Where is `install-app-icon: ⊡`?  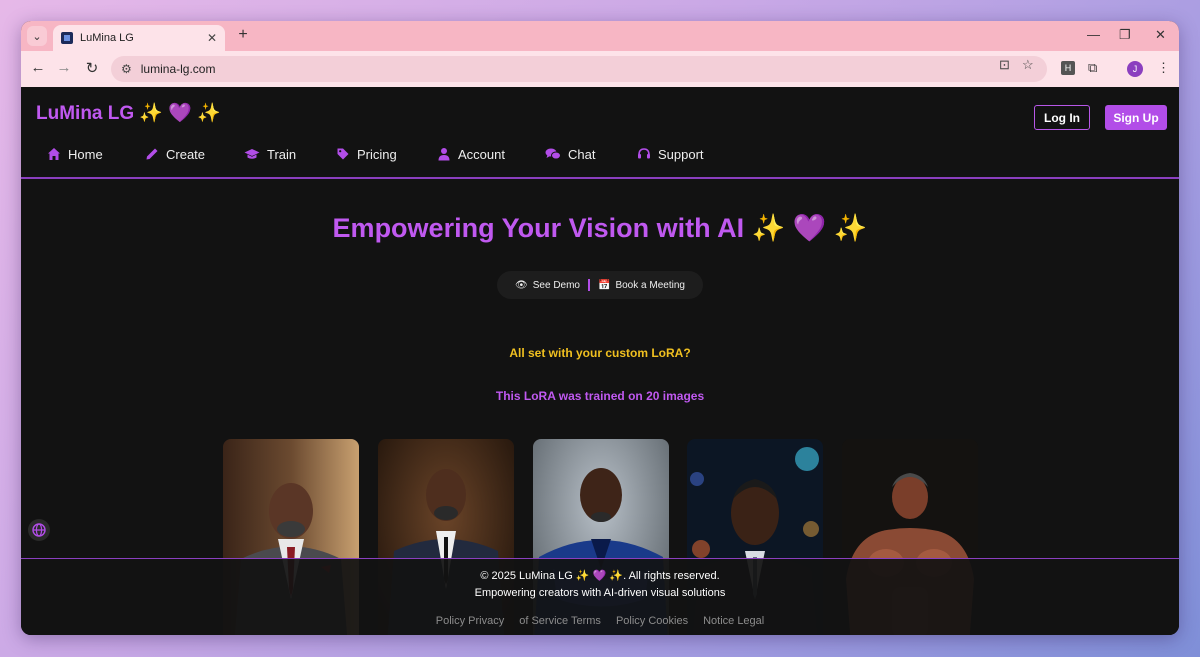
install-app-icon: ⊡ is located at coordinates (1004, 65).